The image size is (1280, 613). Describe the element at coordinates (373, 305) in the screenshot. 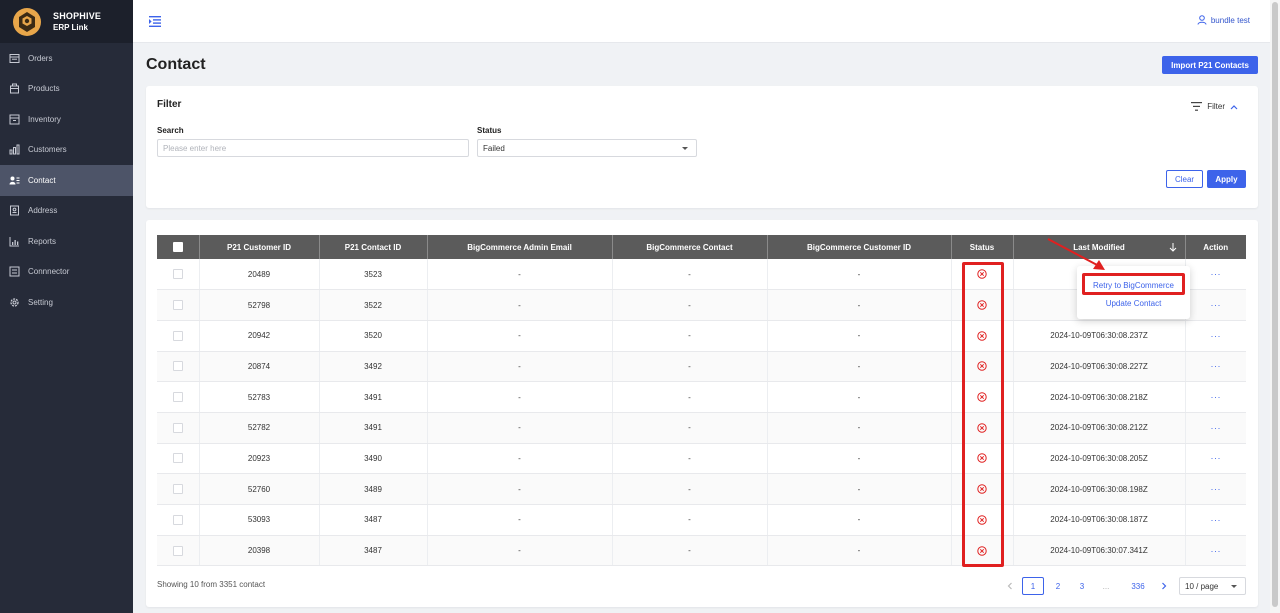

I see `p21-contact-id-cell: 3522` at that location.